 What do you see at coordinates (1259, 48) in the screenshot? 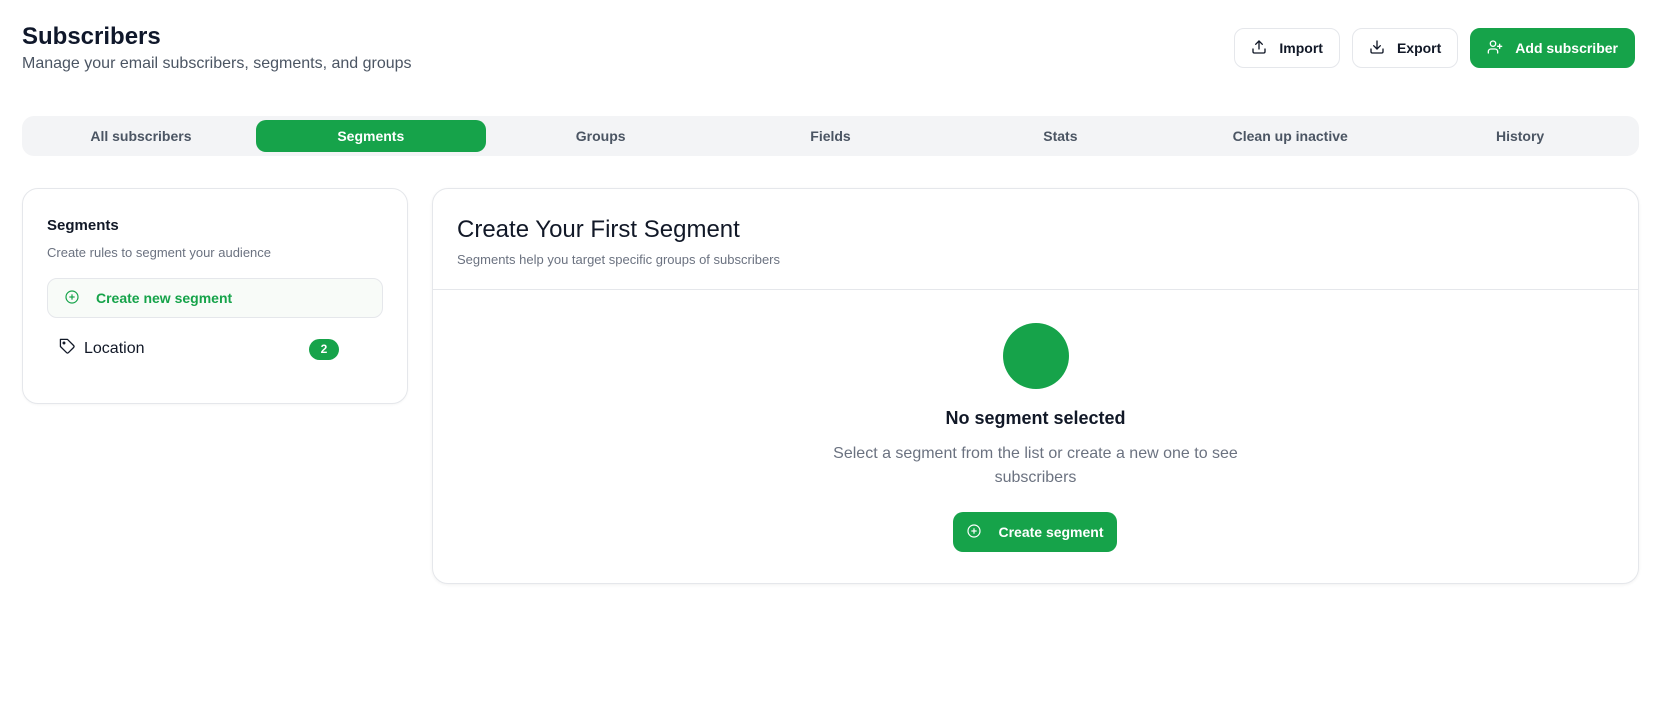
I see `upload-icon` at bounding box center [1259, 48].